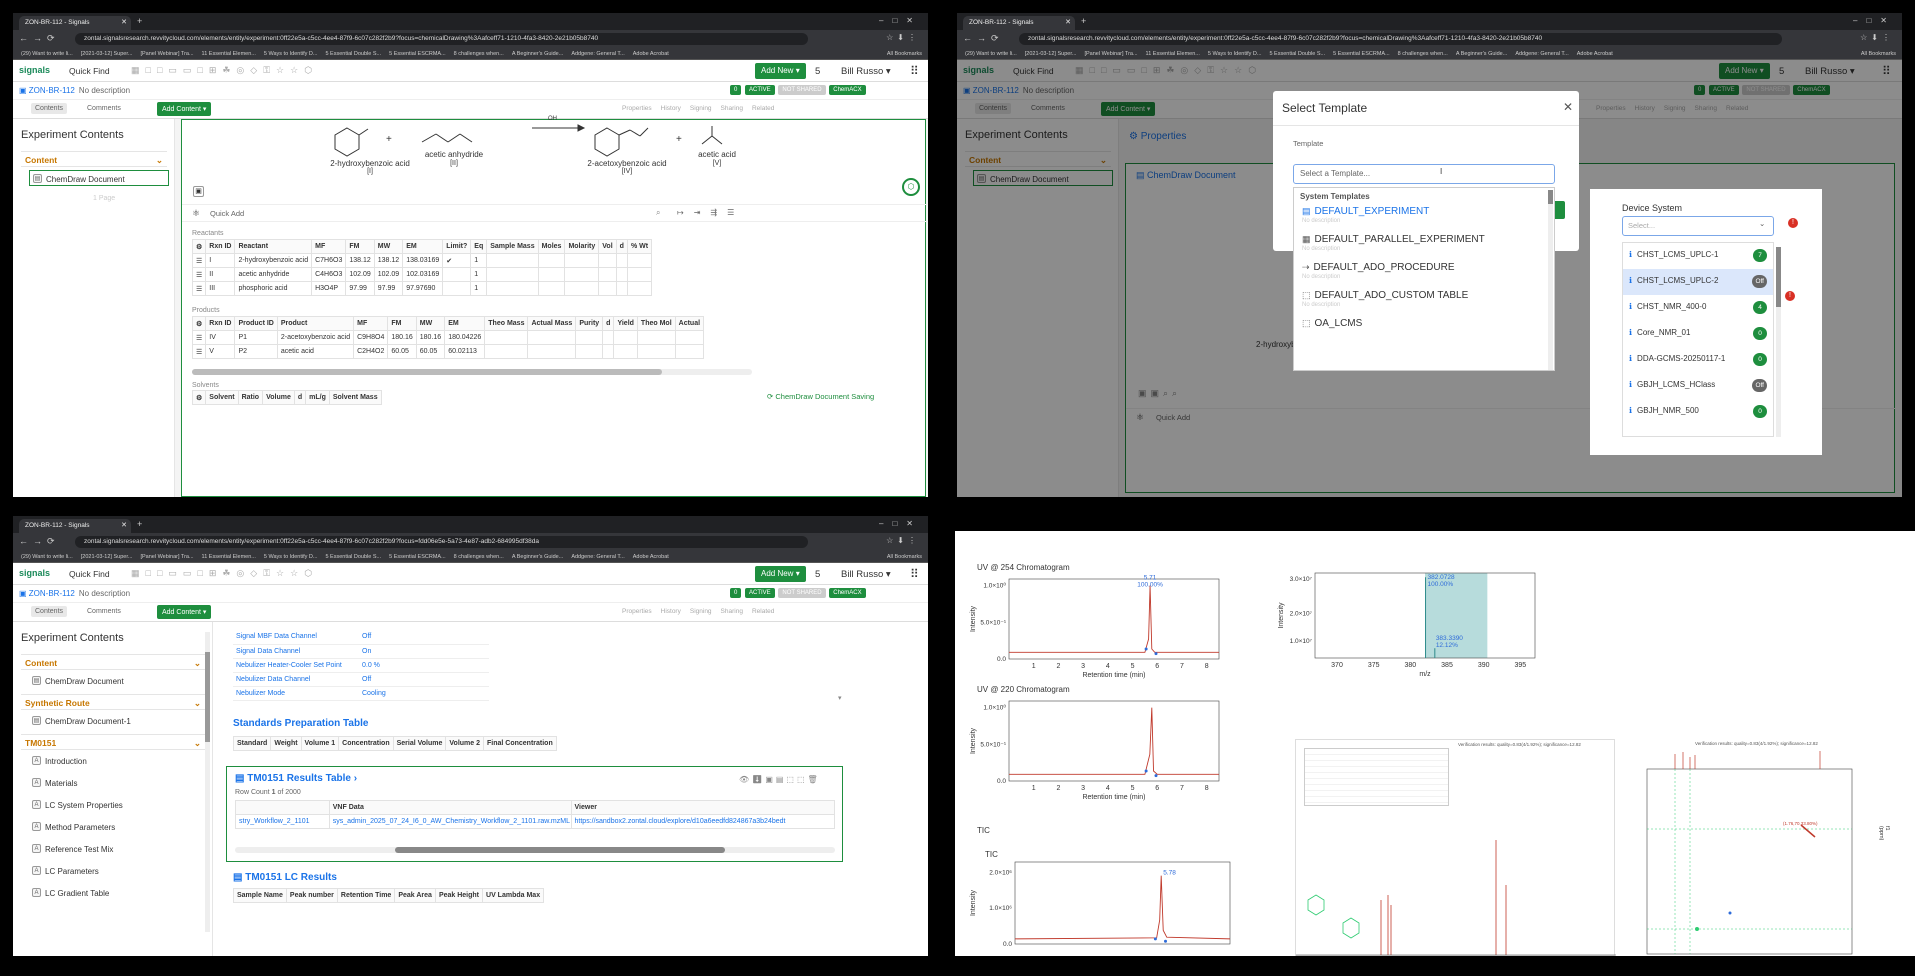 The width and height of the screenshot is (1915, 976). What do you see at coordinates (1698, 386) in the screenshot?
I see `device-option: ℹ GBJH_LCMS_HClass Off` at bounding box center [1698, 386].